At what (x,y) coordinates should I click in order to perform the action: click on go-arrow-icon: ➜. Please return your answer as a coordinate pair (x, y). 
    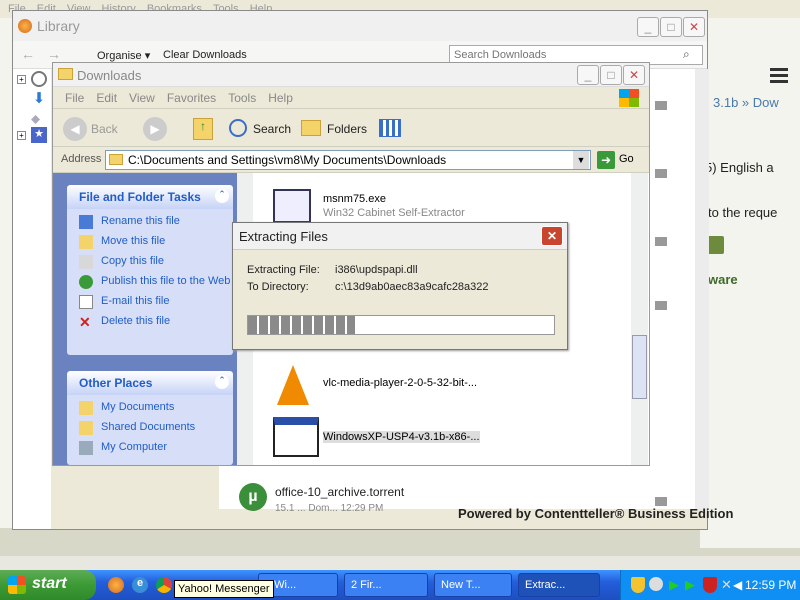
    Looking at the image, I should click on (606, 160).